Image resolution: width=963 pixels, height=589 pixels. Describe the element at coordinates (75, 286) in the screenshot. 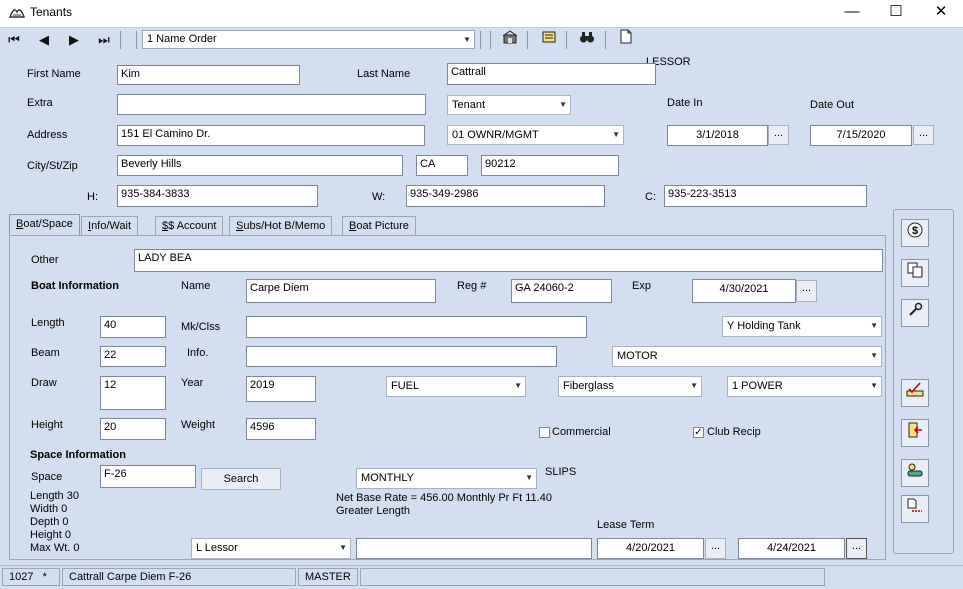

I see `boat-information-heading: Boat Information` at that location.